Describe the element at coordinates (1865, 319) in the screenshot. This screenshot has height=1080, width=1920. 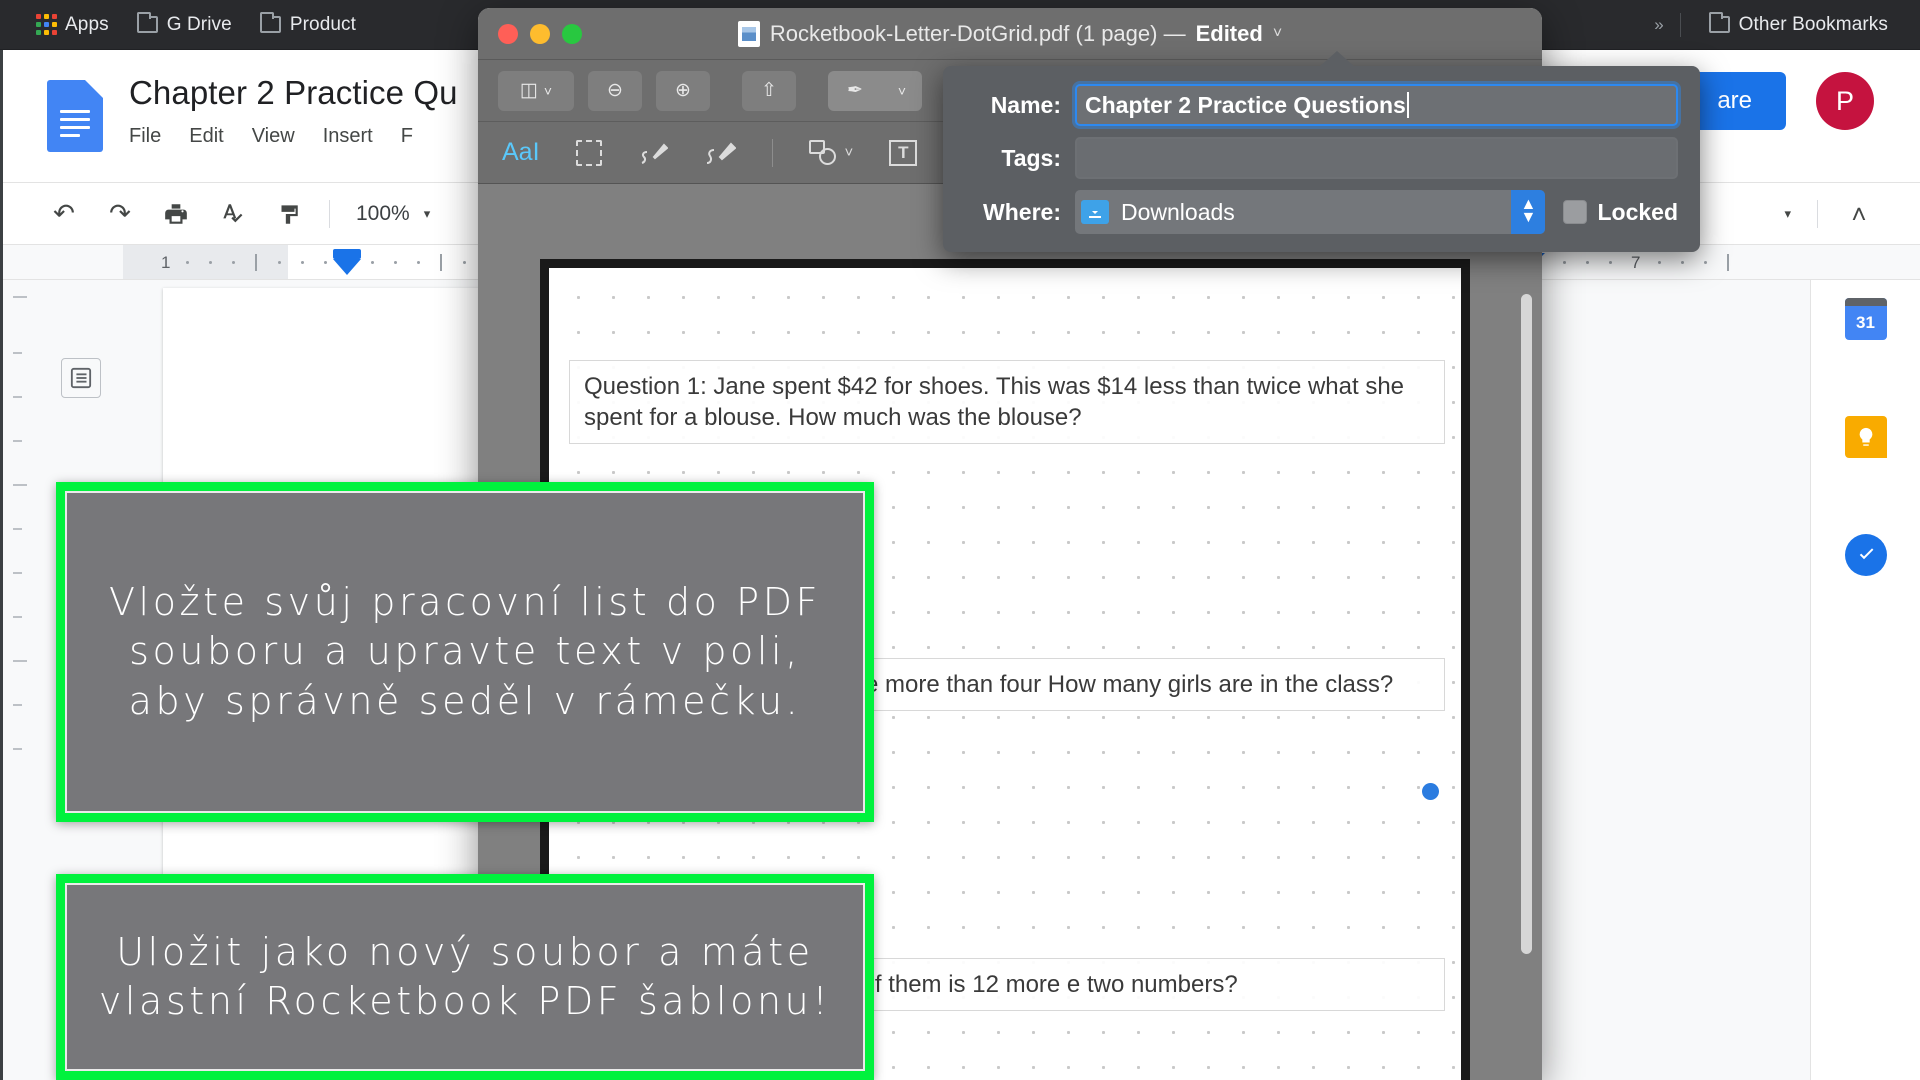
I see `google-calendar-icon: 31` at that location.